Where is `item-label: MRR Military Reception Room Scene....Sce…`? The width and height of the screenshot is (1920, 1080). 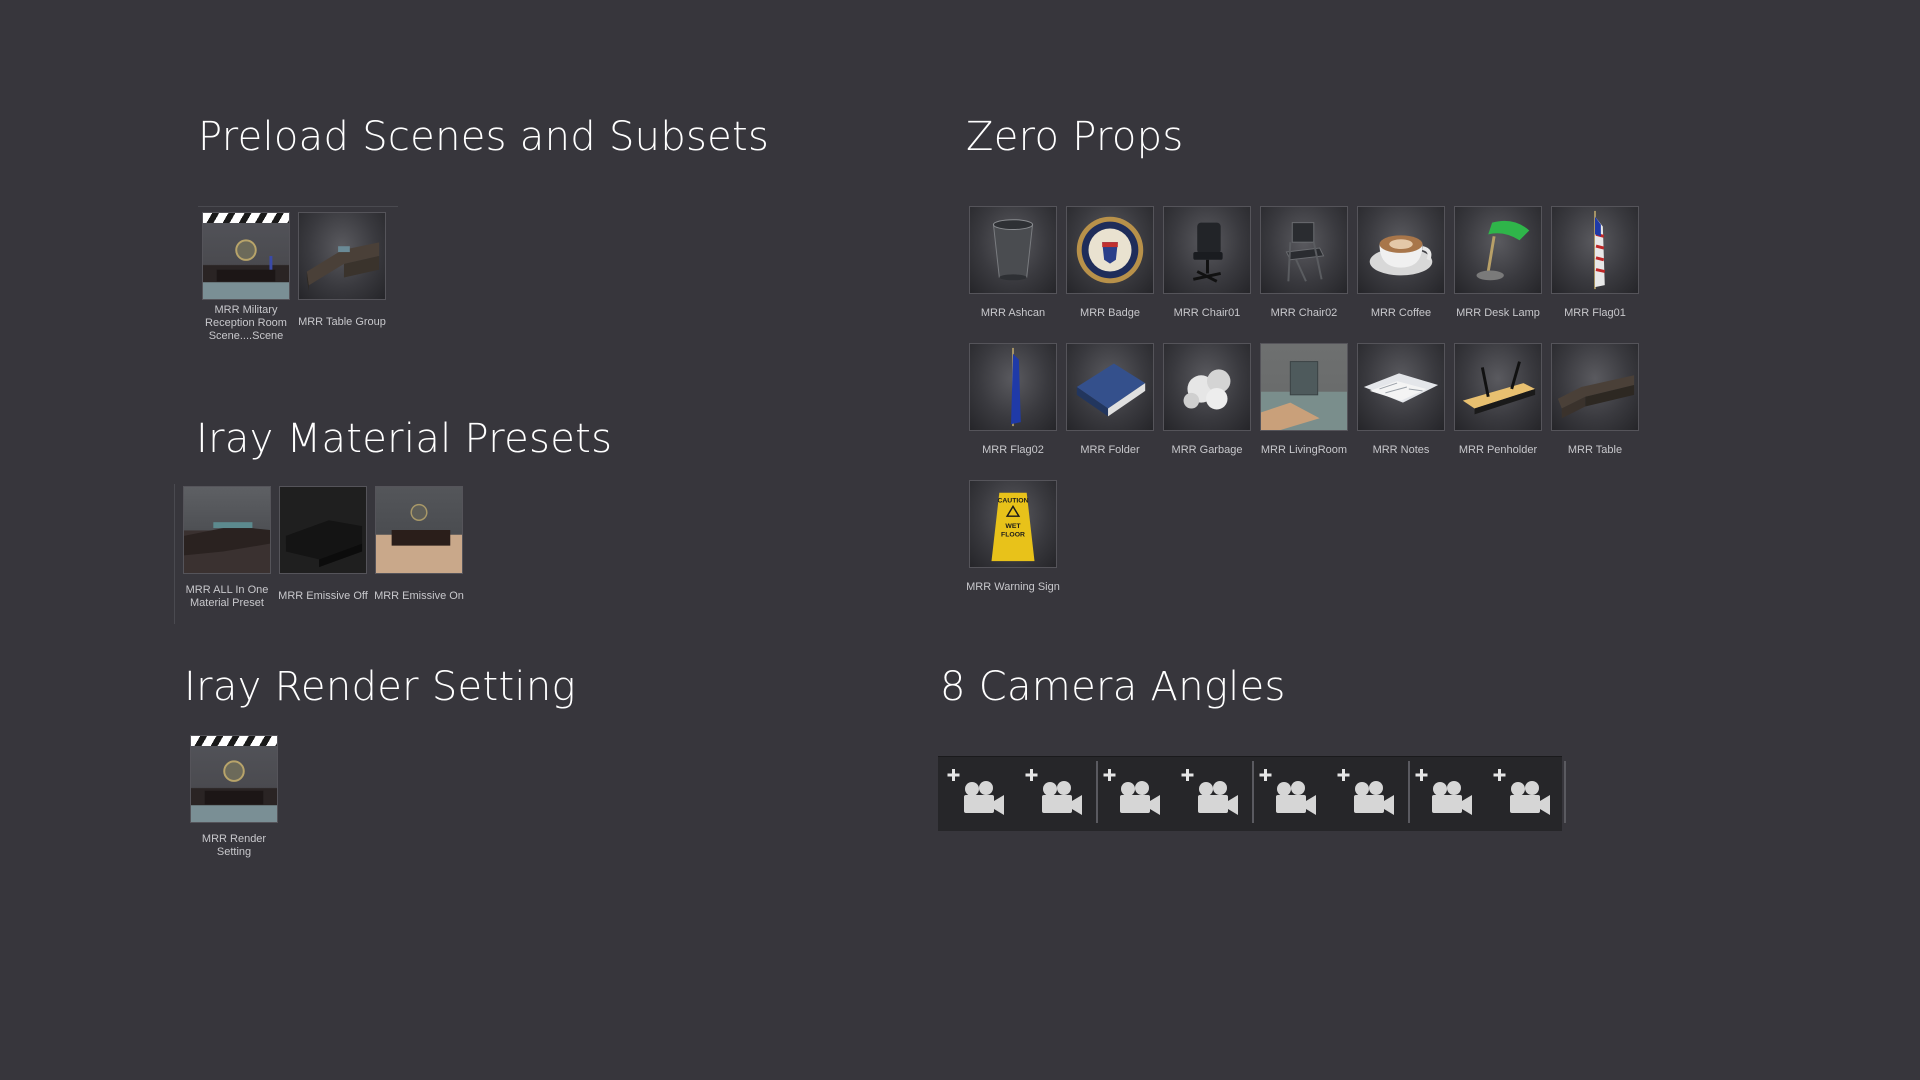
item-label: MRR Military Reception Room Scene....Sce… is located at coordinates (246, 323).